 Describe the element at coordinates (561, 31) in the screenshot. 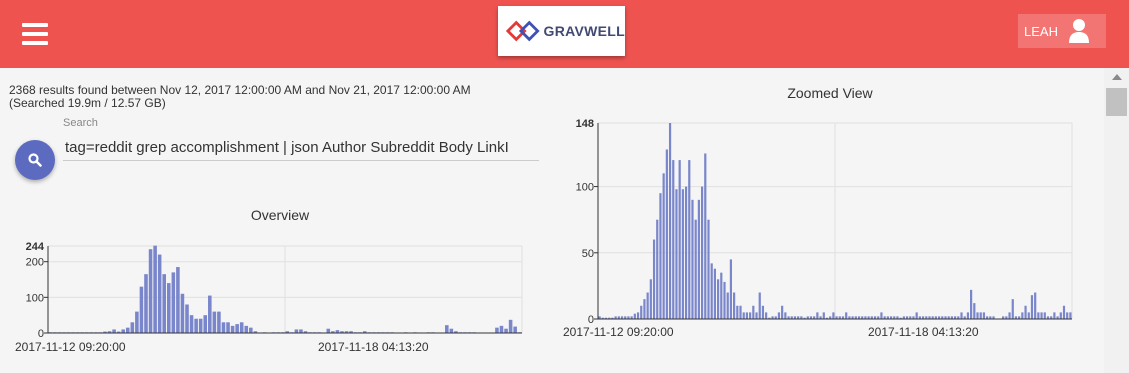

I see `logo: GRAVWELL` at that location.